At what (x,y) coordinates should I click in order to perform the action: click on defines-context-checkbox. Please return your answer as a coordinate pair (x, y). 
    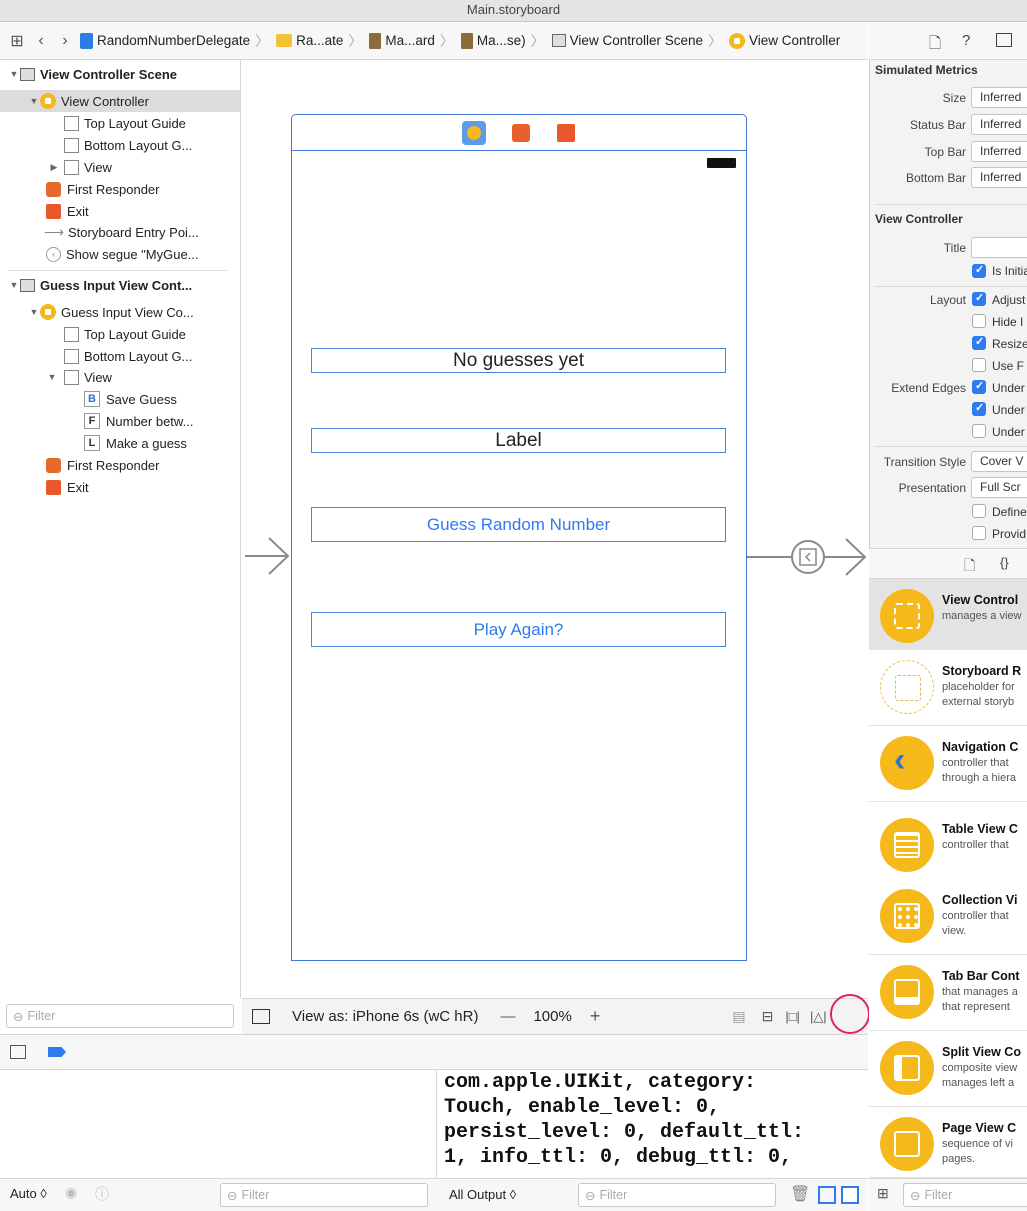
    Looking at the image, I should click on (979, 511).